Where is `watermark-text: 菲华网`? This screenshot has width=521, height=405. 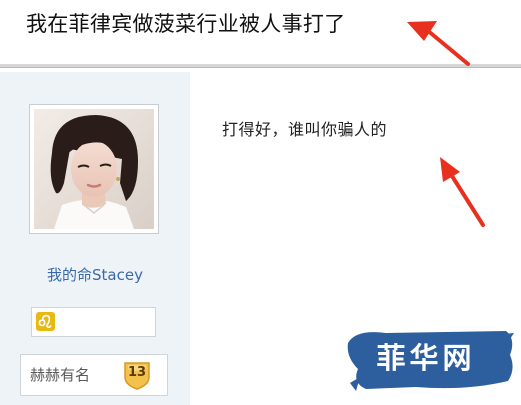 watermark-text: 菲华网 is located at coordinates (426, 358).